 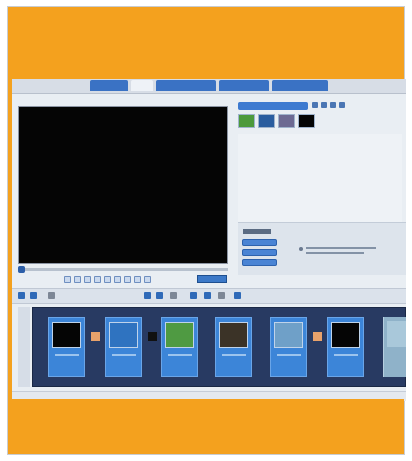 I want to click on pause-icon, so click(x=77, y=279).